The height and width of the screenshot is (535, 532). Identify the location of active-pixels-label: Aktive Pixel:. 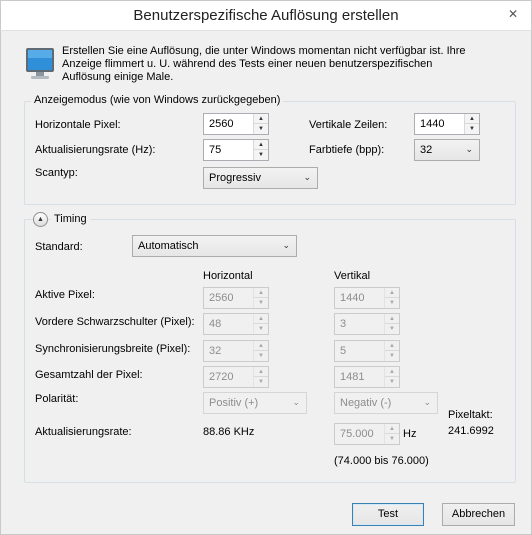
(65, 295).